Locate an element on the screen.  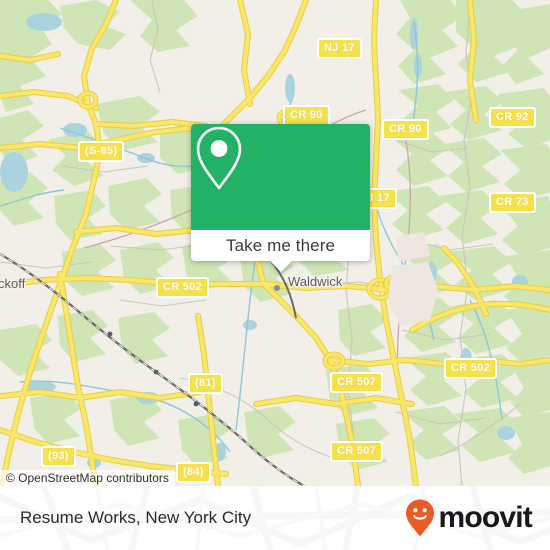
road-shield-cr507-south: CR 507 is located at coordinates (357, 451).